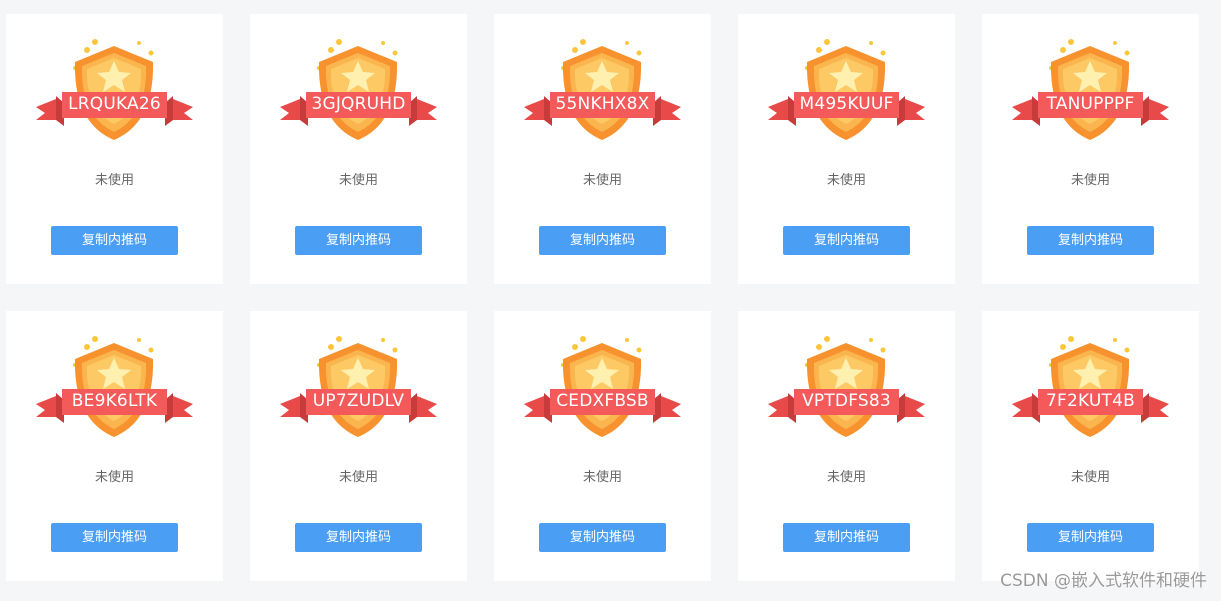  Describe the element at coordinates (114, 401) in the screenshot. I see `referral-code: BE9K6LTK` at that location.